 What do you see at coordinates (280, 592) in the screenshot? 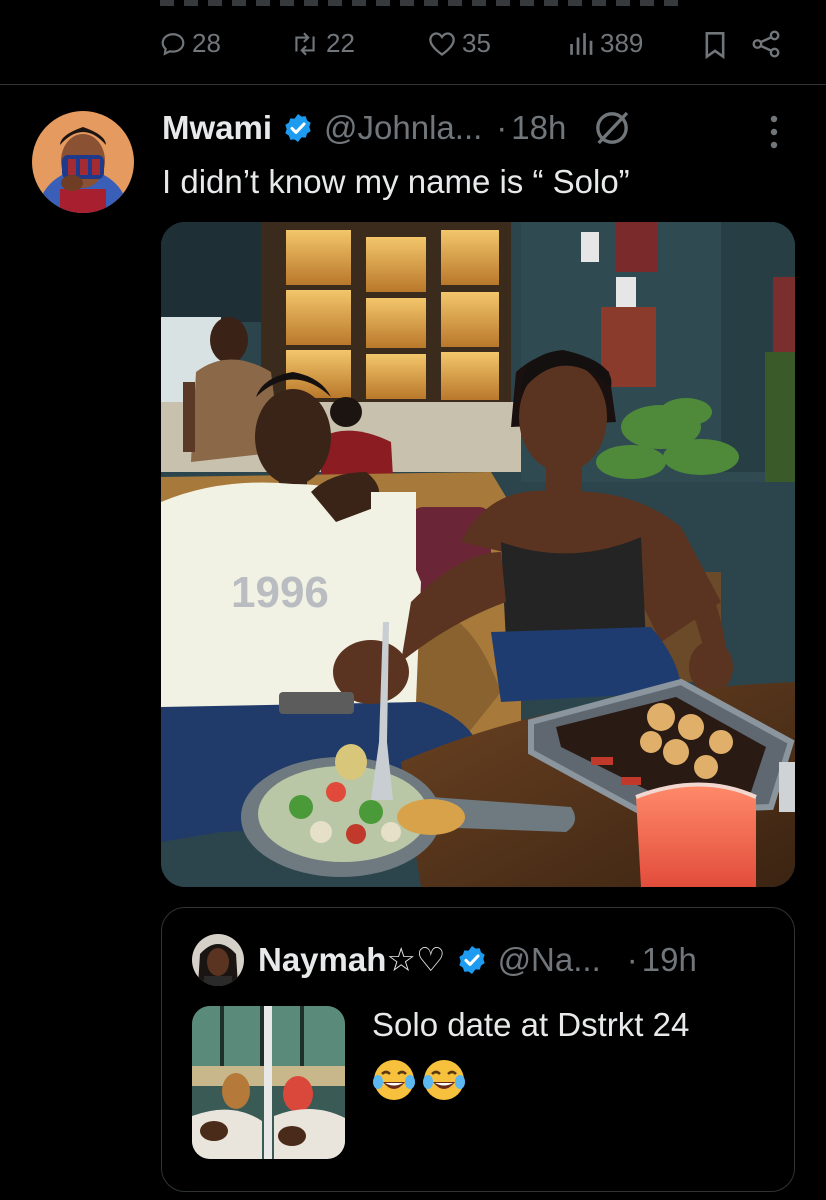
I see `shirt-print-text: 1996` at bounding box center [280, 592].